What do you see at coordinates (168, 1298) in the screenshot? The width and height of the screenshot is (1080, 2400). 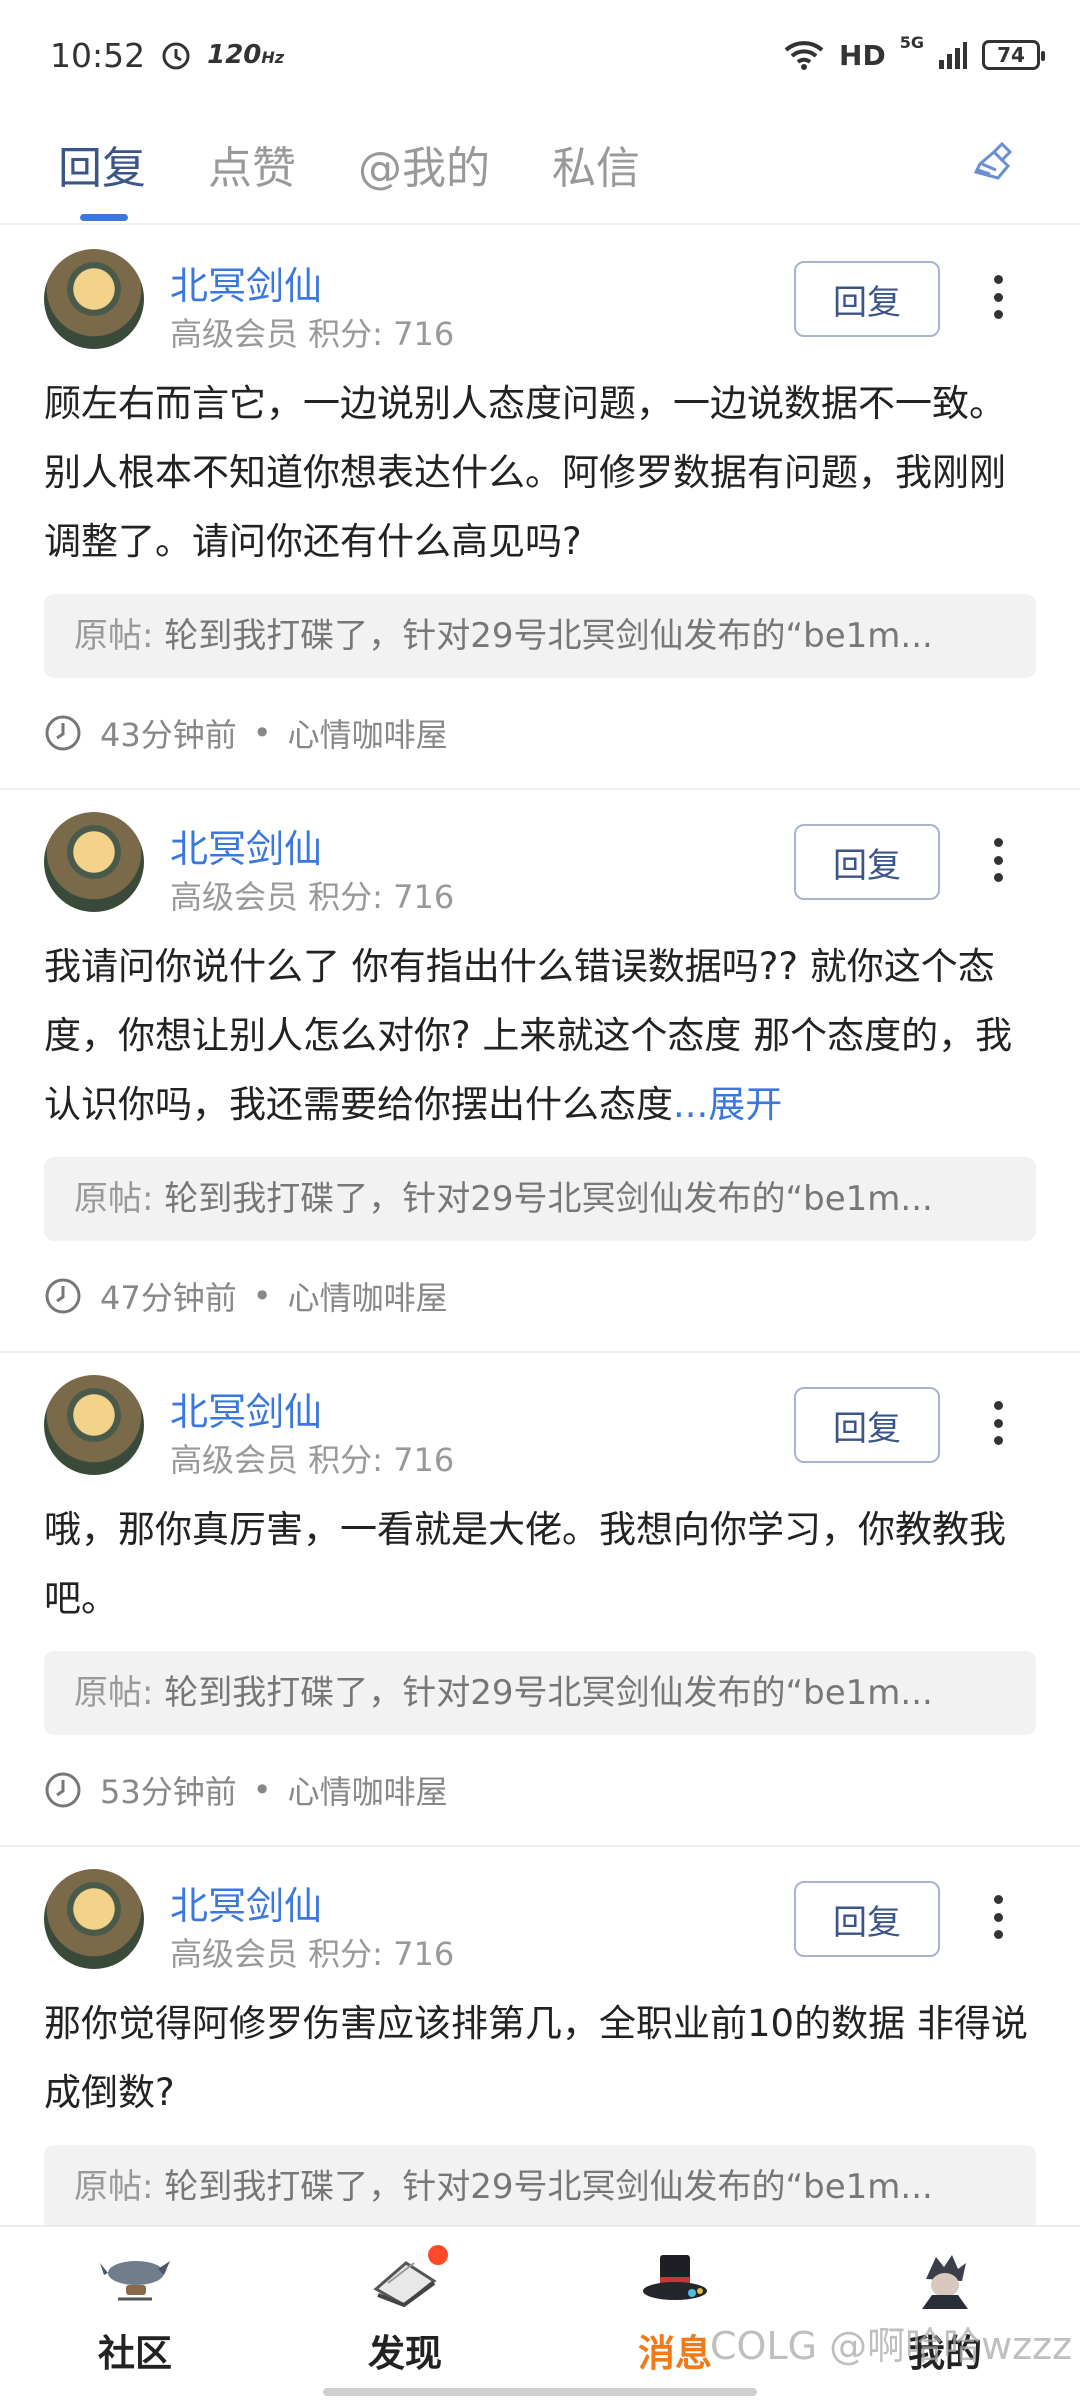 I see `reply-time: 47分钟前` at bounding box center [168, 1298].